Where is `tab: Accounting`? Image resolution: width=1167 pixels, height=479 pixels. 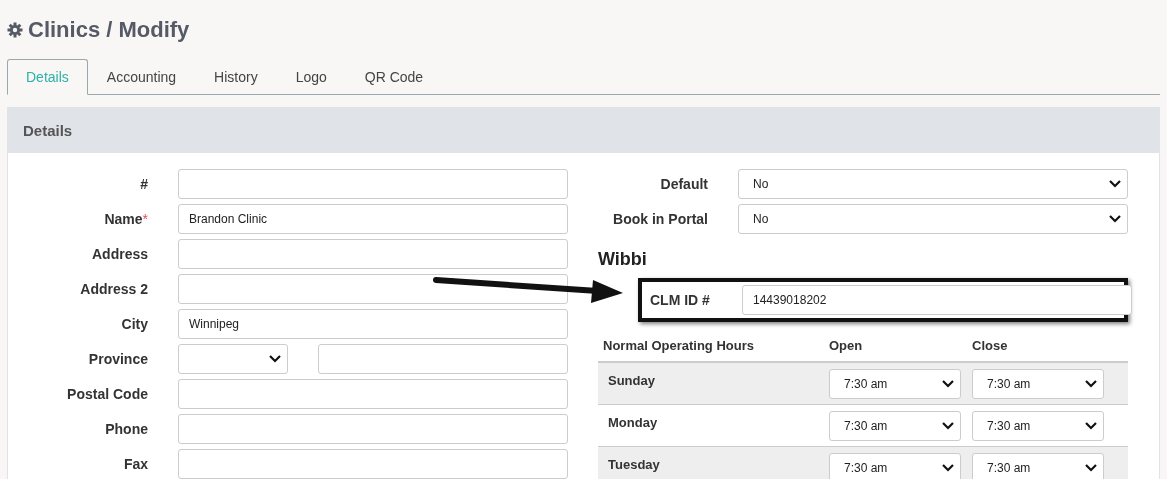 tab: Accounting is located at coordinates (141, 76).